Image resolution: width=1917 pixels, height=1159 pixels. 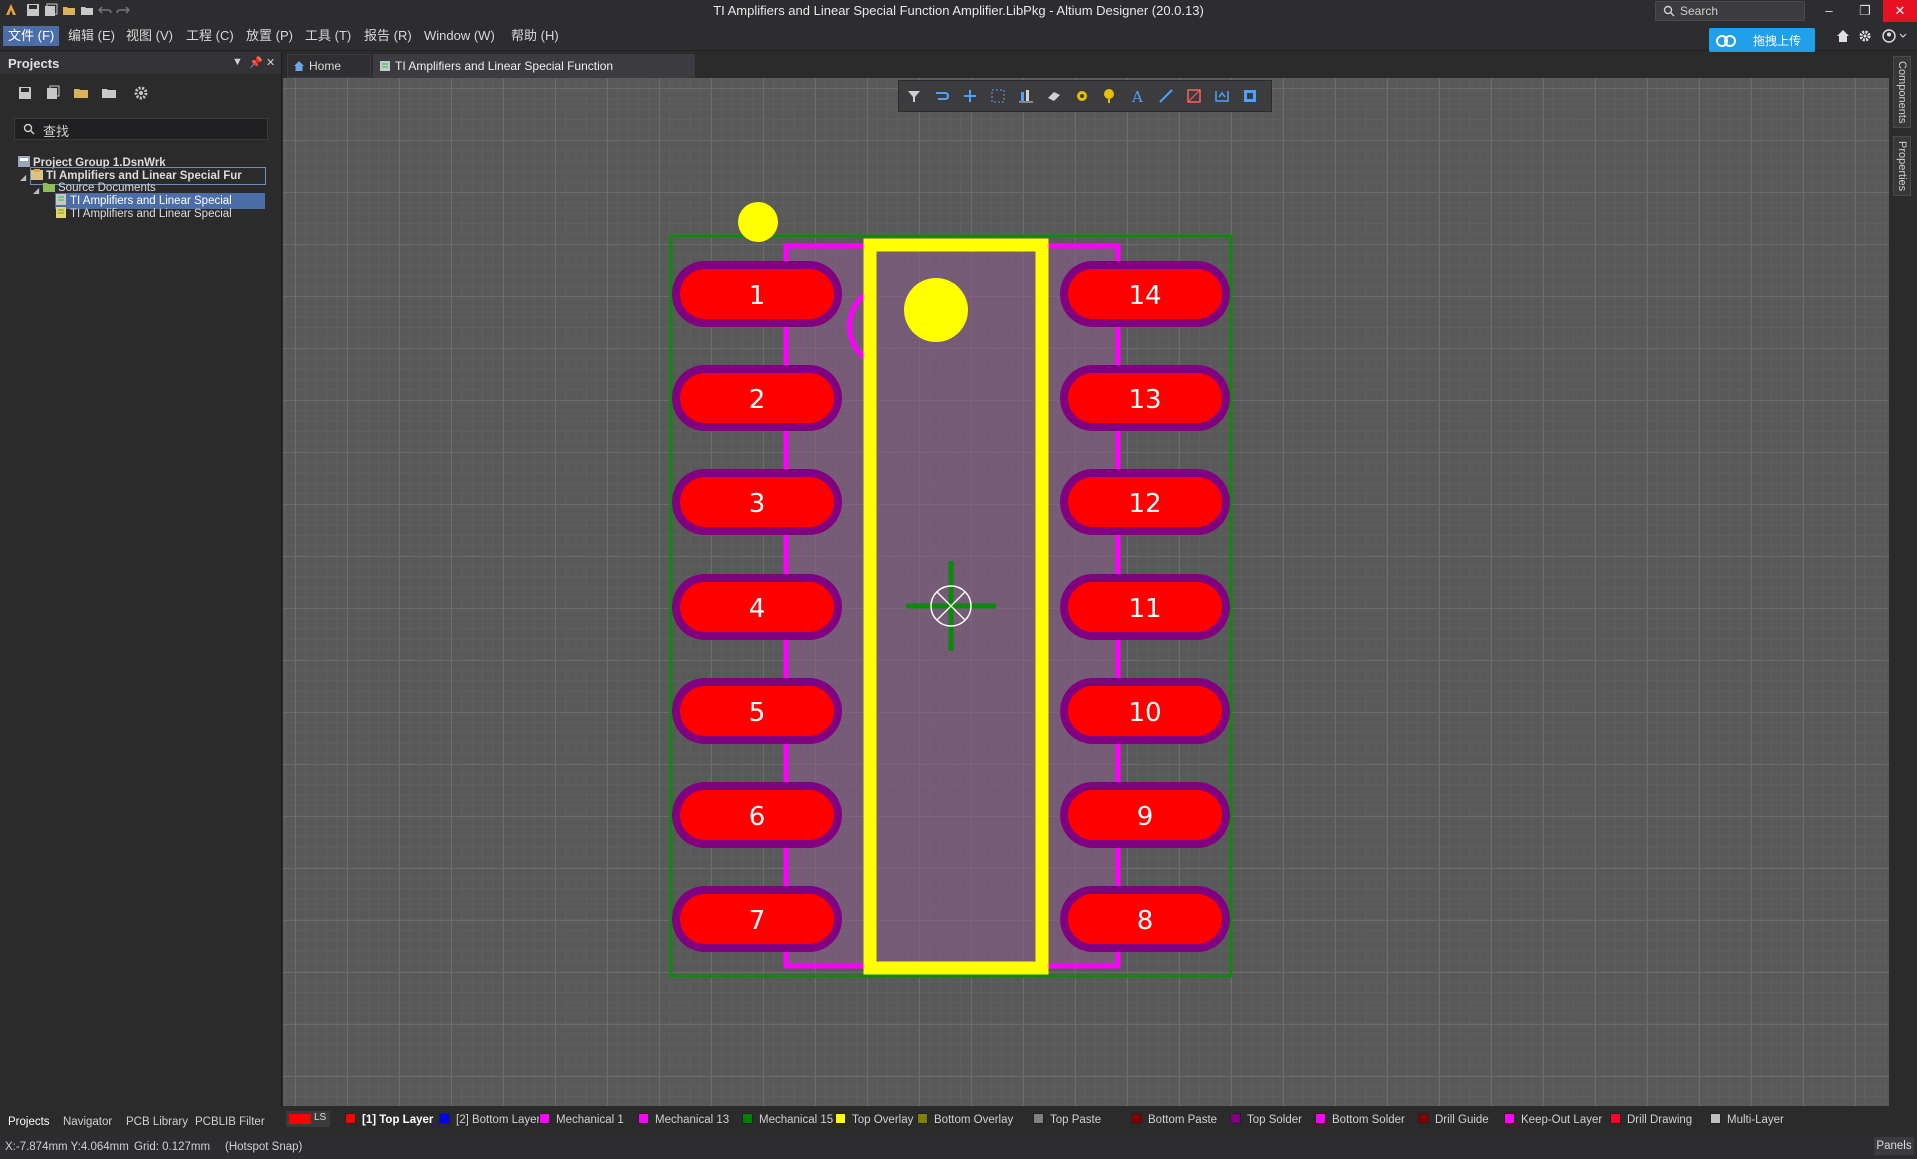 I want to click on project-options-folder-icon, so click(x=109, y=93).